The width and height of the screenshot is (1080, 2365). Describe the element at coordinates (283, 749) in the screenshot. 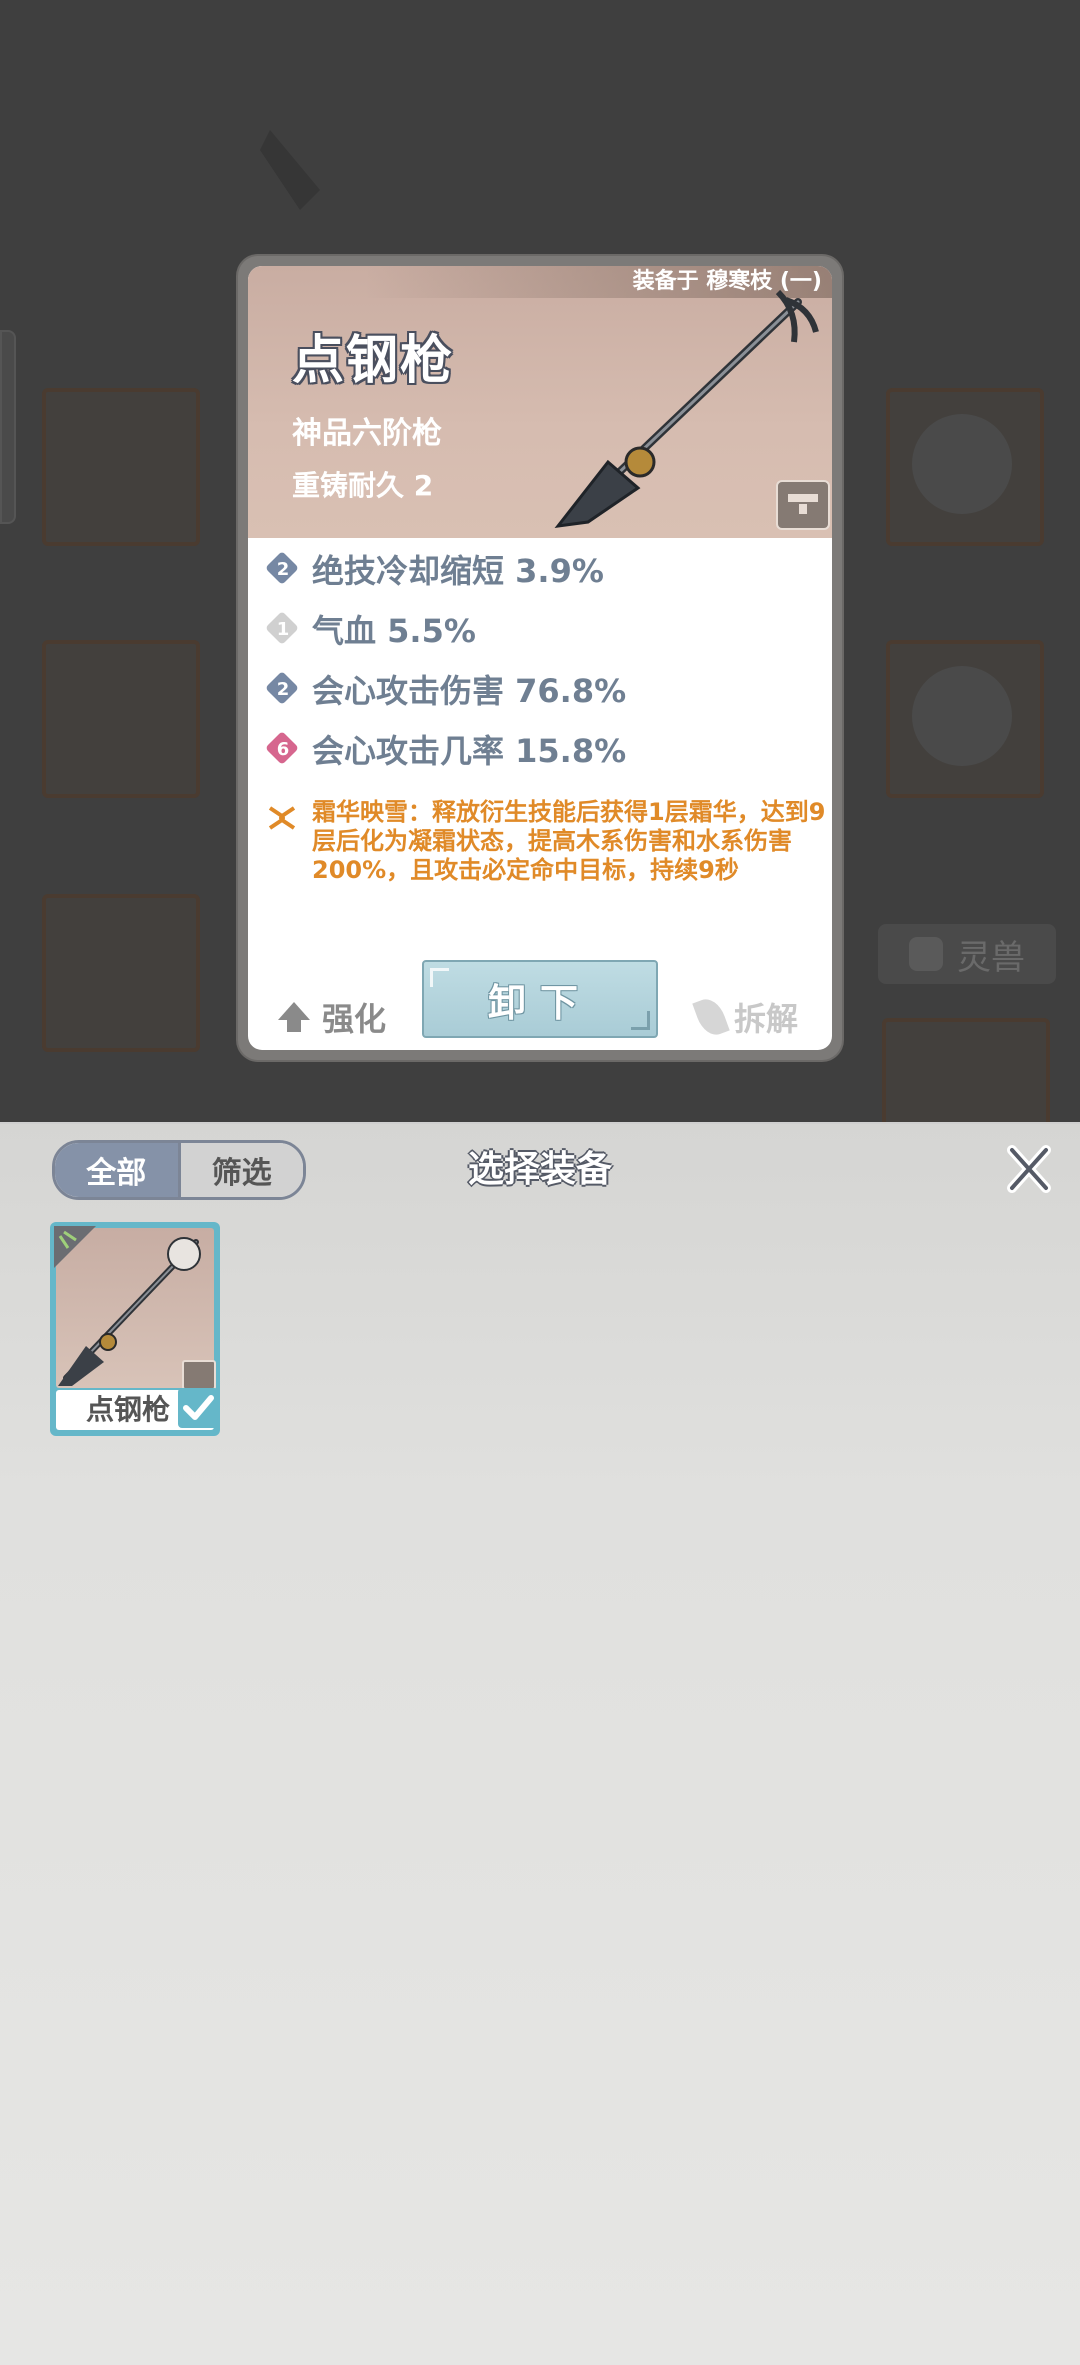

I see `stat-tier-icon: 6` at that location.